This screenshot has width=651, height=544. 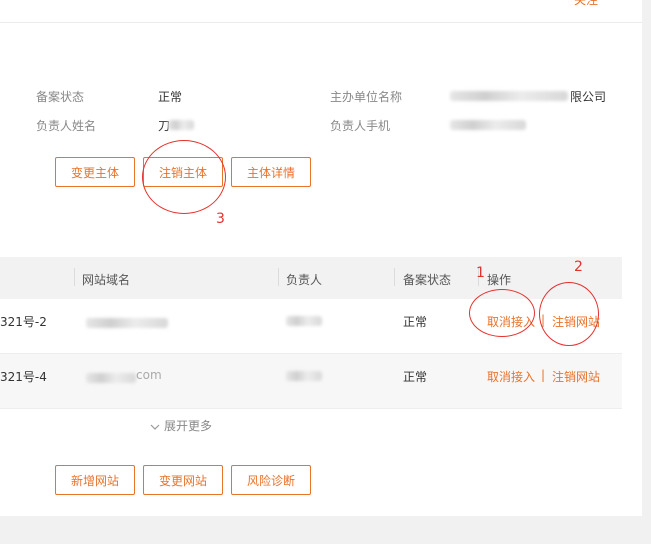 What do you see at coordinates (183, 480) in the screenshot?
I see `change-site-button: 变更网站` at bounding box center [183, 480].